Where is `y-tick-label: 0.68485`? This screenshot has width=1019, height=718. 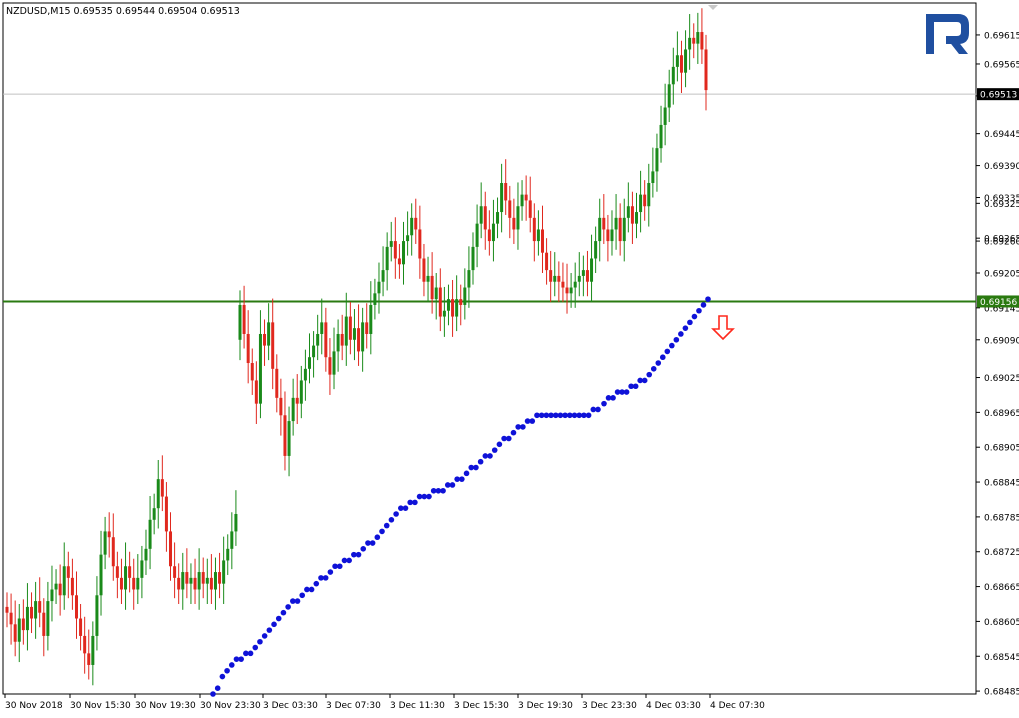
y-tick-label: 0.68485 is located at coordinates (1001, 693).